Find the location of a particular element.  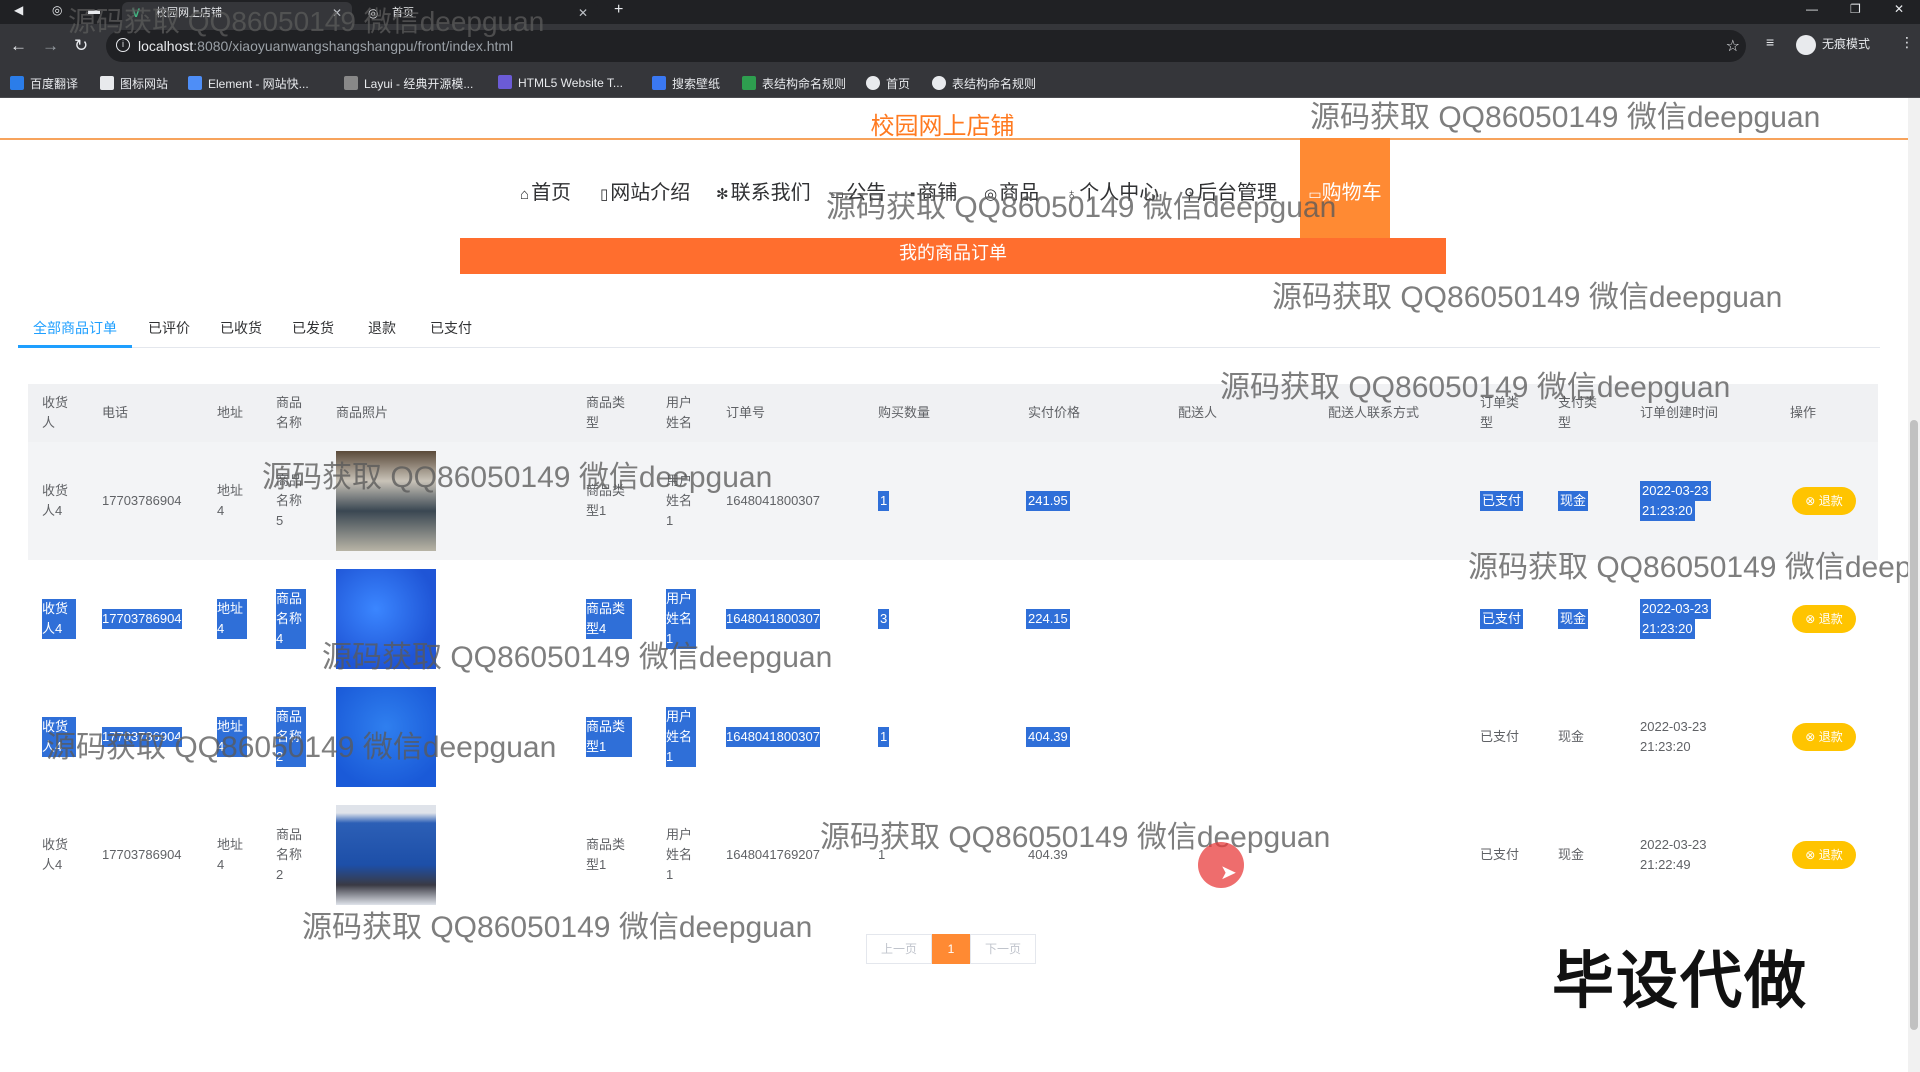

prev-page-button: 上一页 is located at coordinates (899, 949).